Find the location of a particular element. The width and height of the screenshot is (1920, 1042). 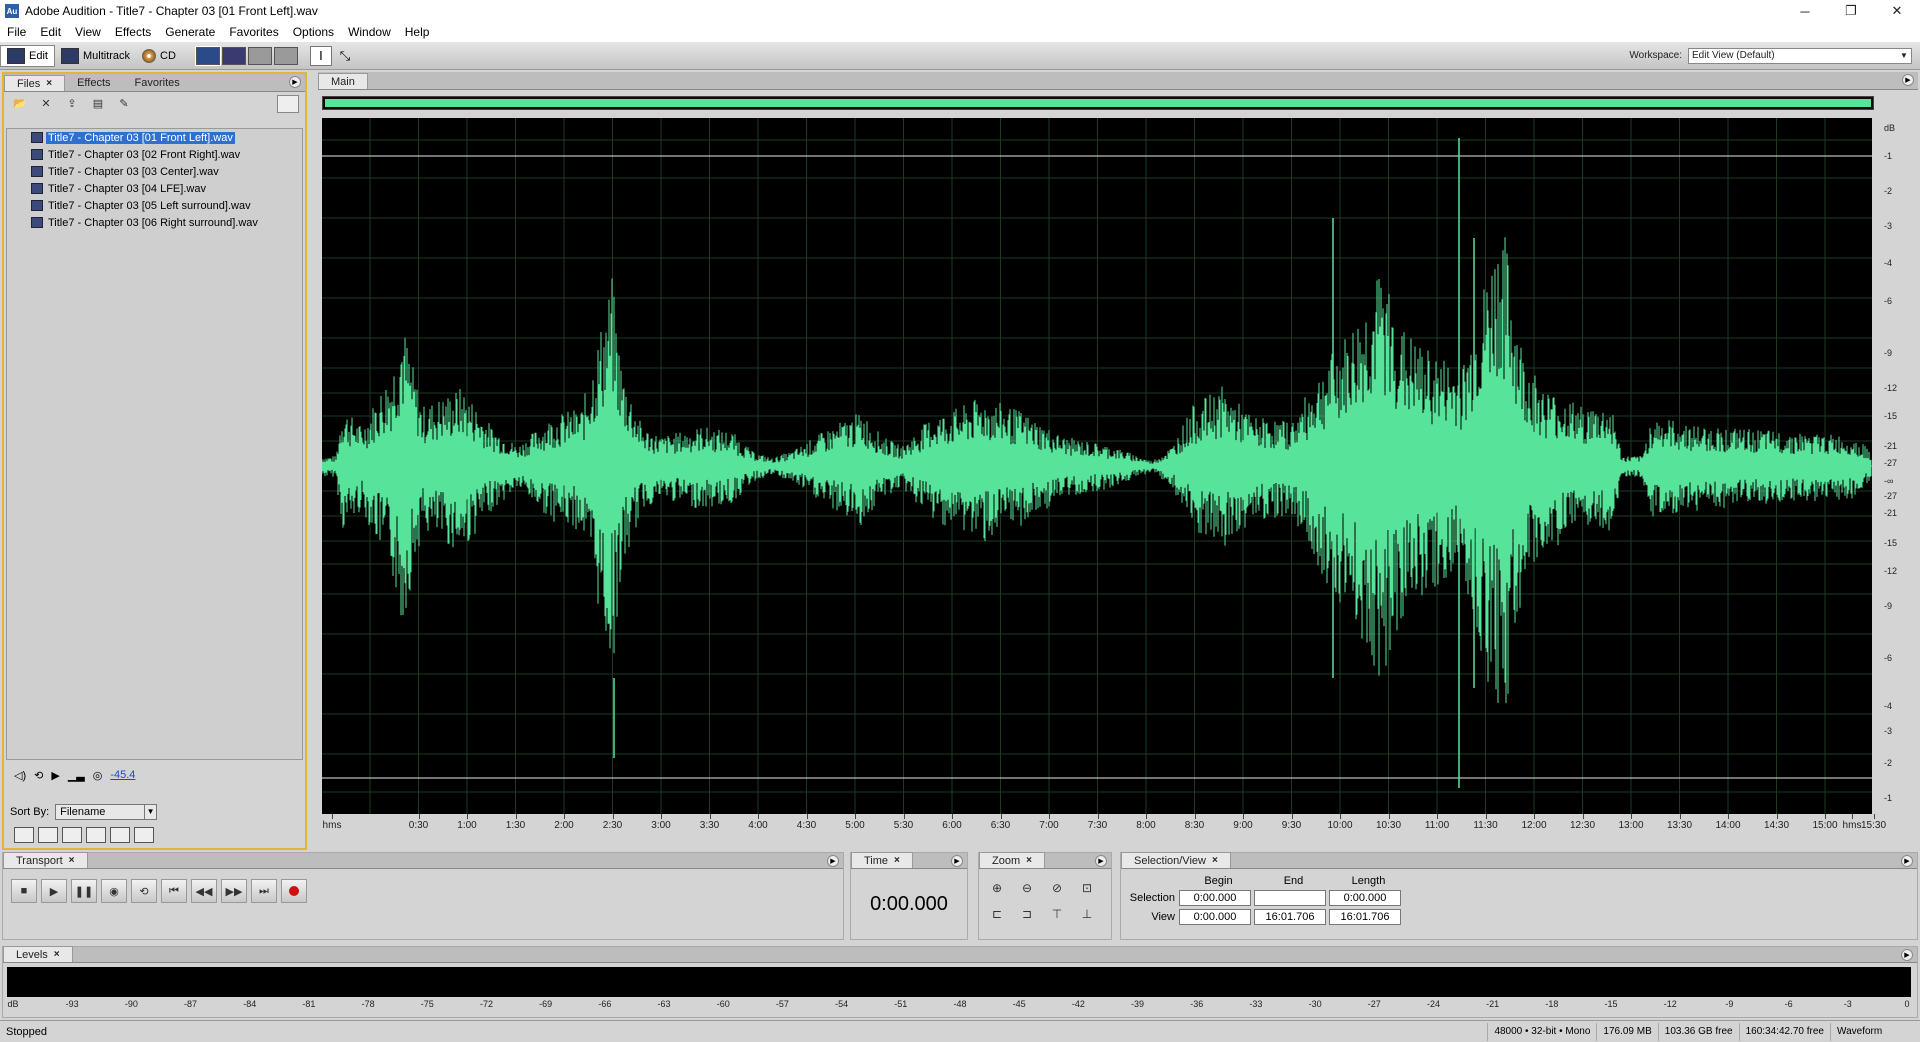

tab-favorites: Favorites is located at coordinates (157, 83).